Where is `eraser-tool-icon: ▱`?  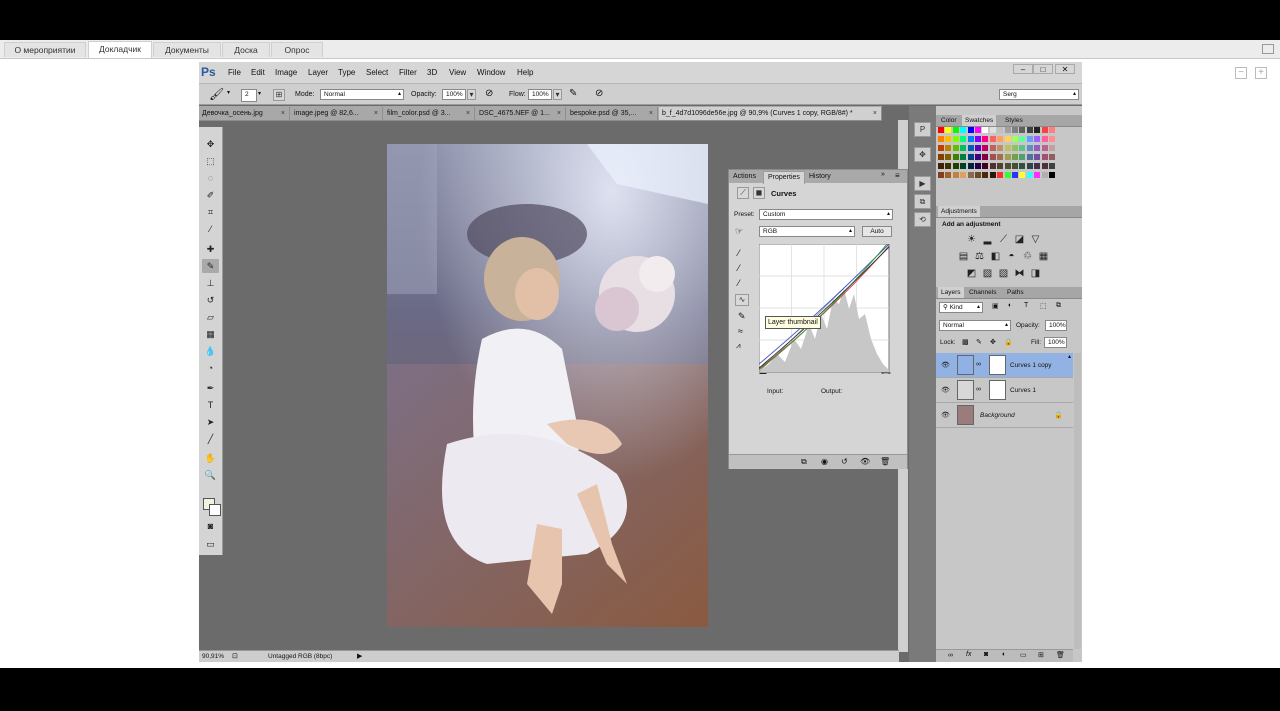 eraser-tool-icon: ▱ is located at coordinates (210, 317).